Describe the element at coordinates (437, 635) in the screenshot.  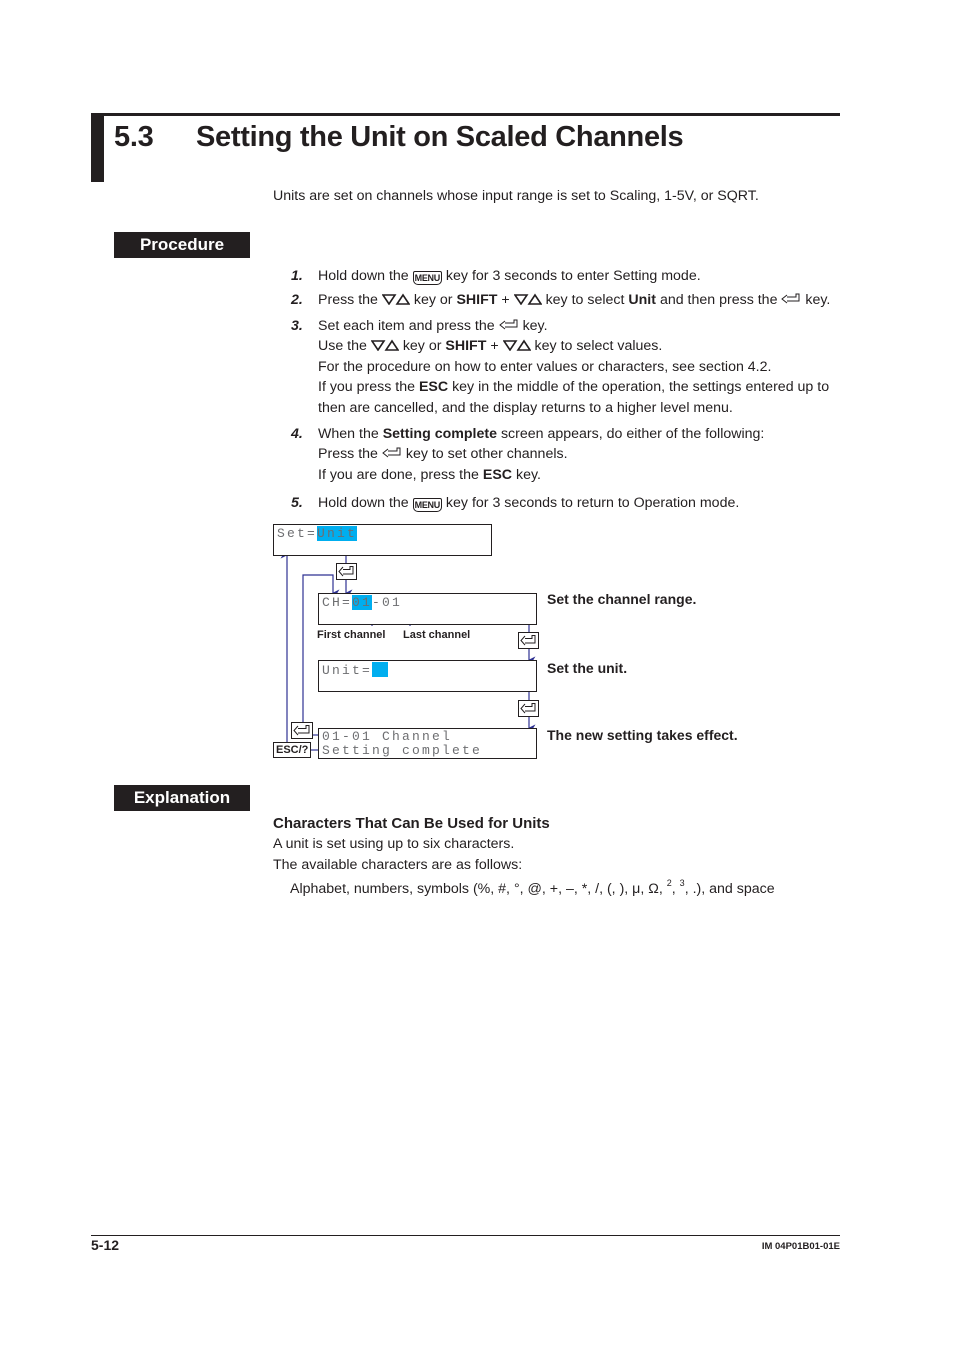
I see `label-last-channel: Last channel` at that location.